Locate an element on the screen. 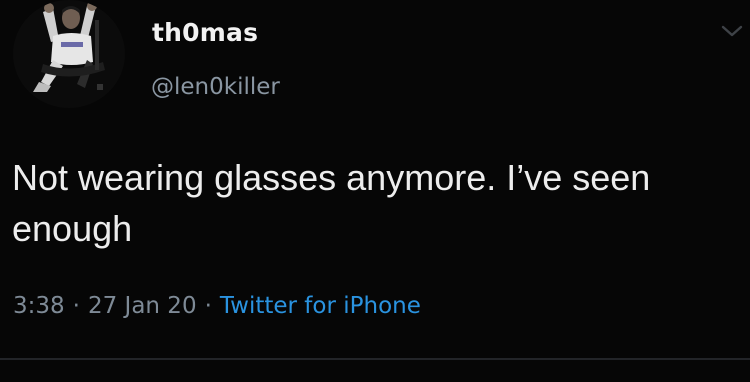  profile-photo-icon is located at coordinates (69, 54).